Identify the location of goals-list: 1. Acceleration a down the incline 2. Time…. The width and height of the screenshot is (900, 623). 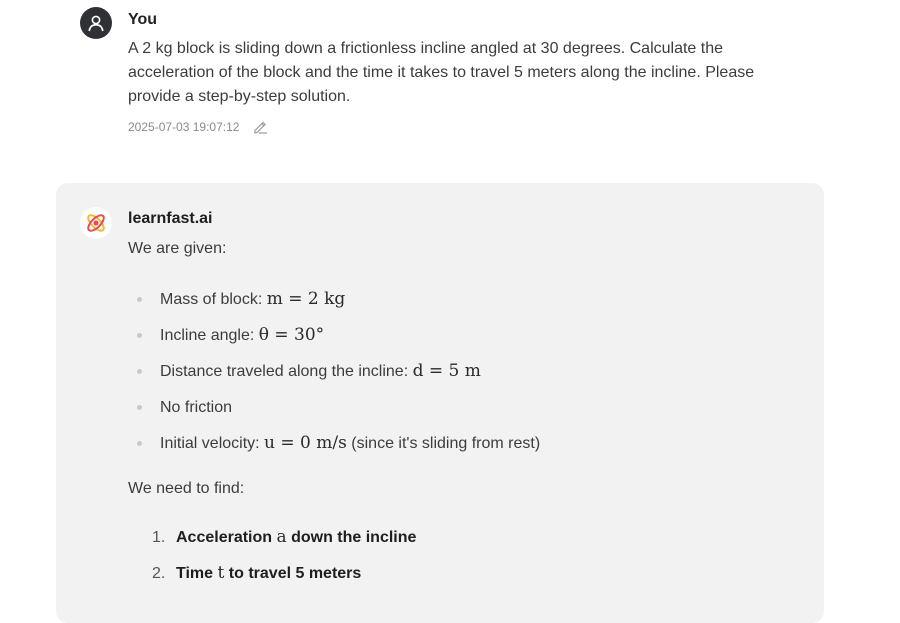
(284, 555).